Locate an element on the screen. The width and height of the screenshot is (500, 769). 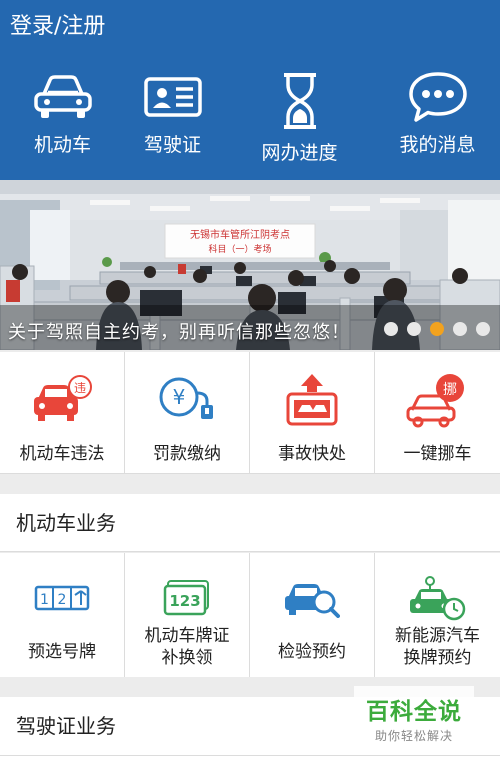
vehicle-item-plate-selection: 1 2 预选号牌 is located at coordinates (62, 615).